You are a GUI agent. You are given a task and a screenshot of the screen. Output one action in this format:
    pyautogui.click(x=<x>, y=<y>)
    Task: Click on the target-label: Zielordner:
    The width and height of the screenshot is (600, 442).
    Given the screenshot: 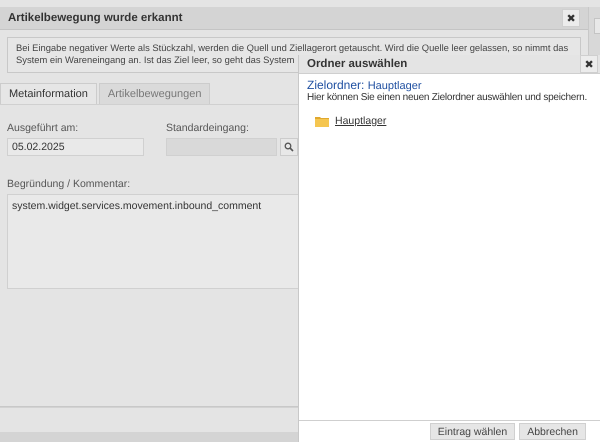 What is the action you would take?
    pyautogui.click(x=335, y=85)
    